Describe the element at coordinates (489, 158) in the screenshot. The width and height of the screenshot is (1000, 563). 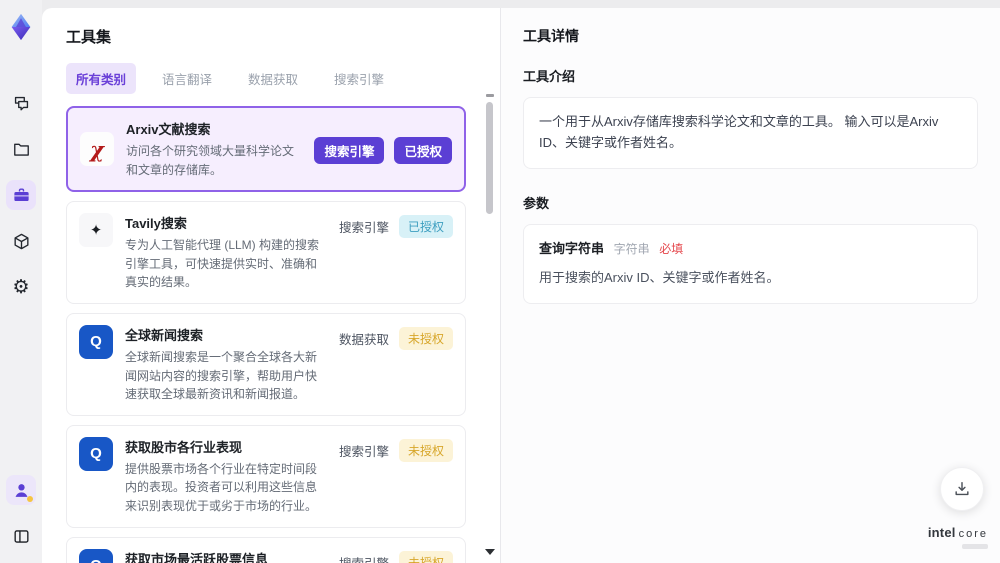
I see `scrollbar-thumb` at that location.